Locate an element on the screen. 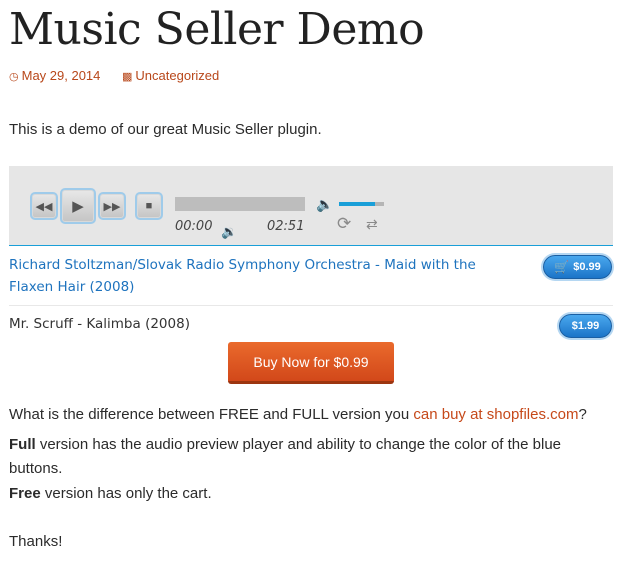 This screenshot has height=573, width=621. rewind-icon: ◀◀ is located at coordinates (44, 206).